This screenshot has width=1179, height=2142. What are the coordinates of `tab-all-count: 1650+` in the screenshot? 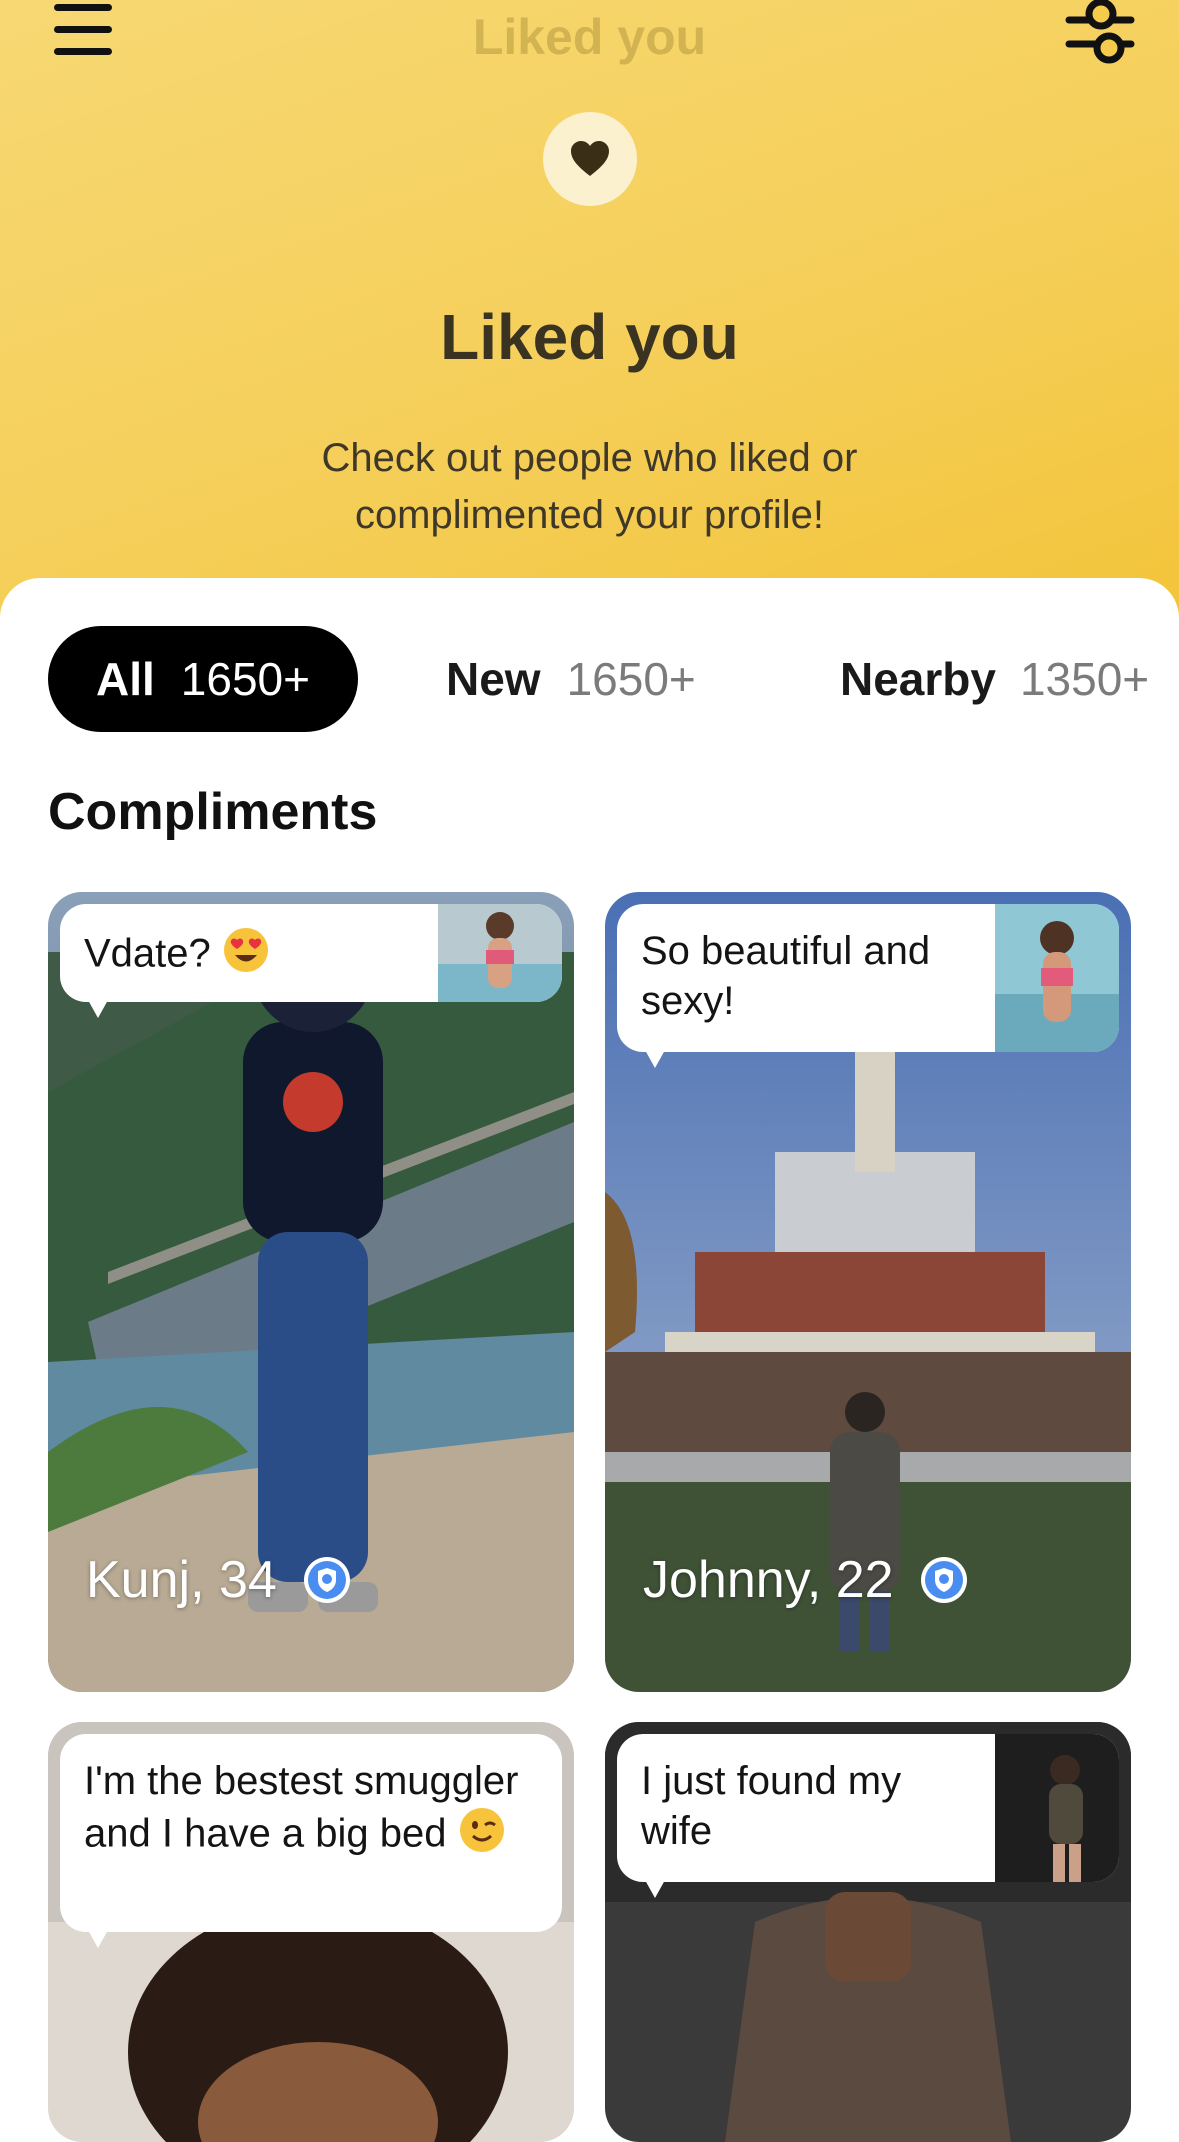 It's located at (245, 679).